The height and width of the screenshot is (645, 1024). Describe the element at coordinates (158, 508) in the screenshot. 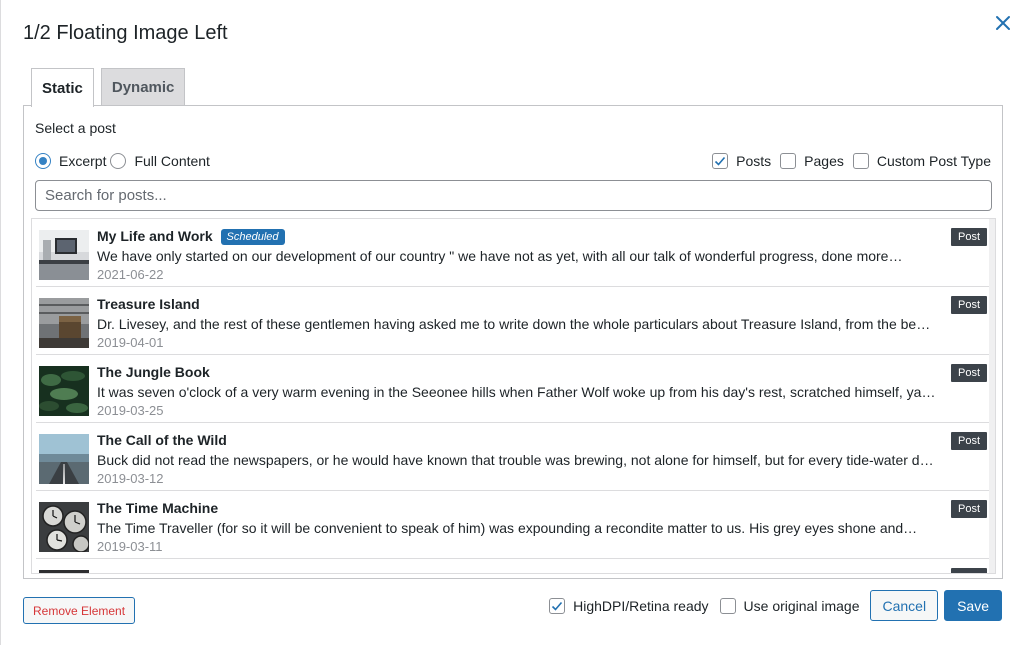

I see `post-title: The Time Machine` at that location.